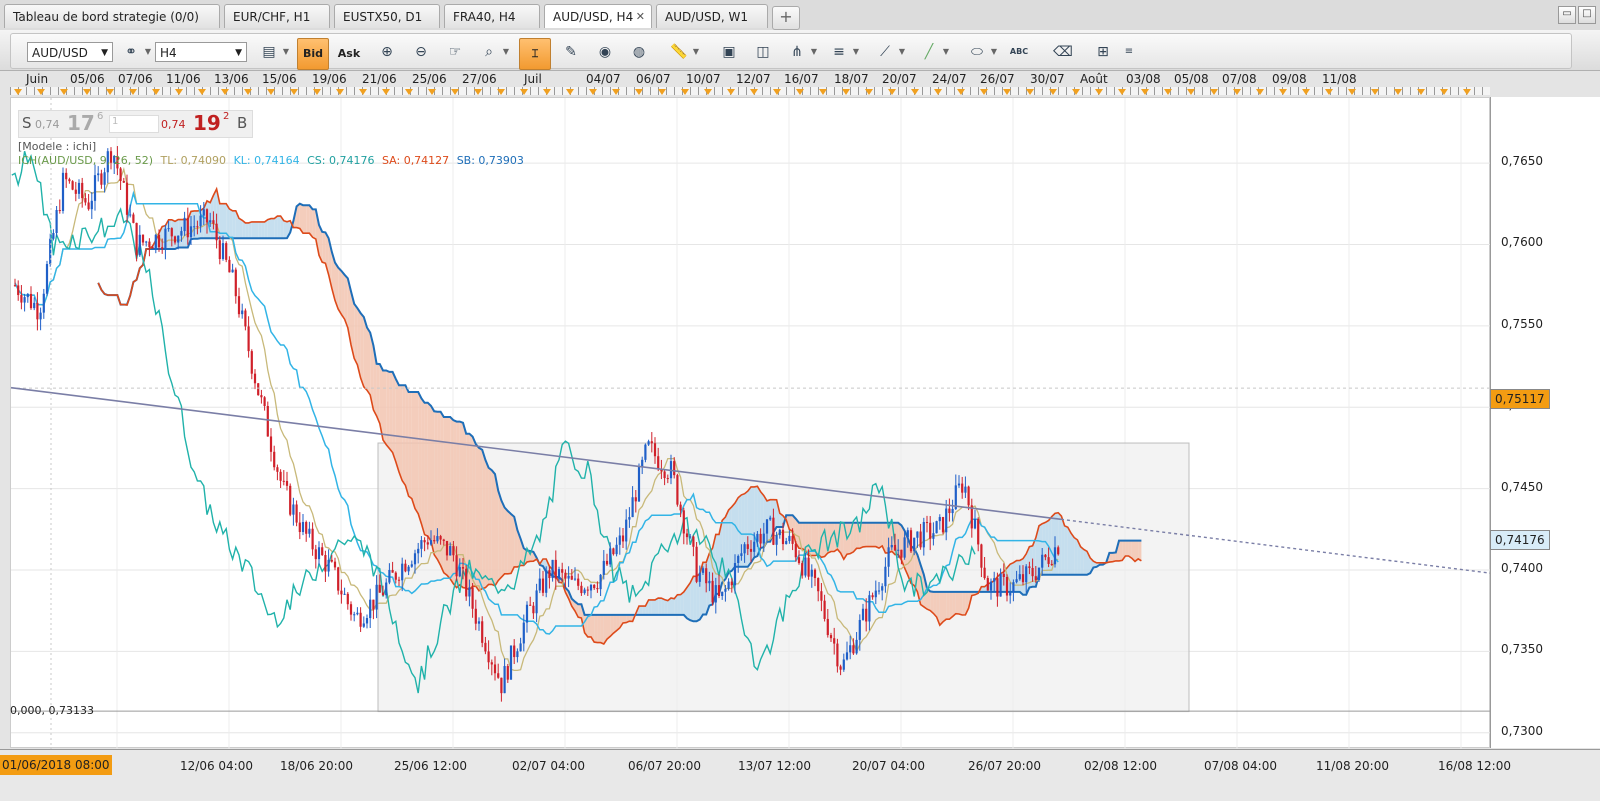  I want to click on ruler-icon: 📏, so click(679, 52).